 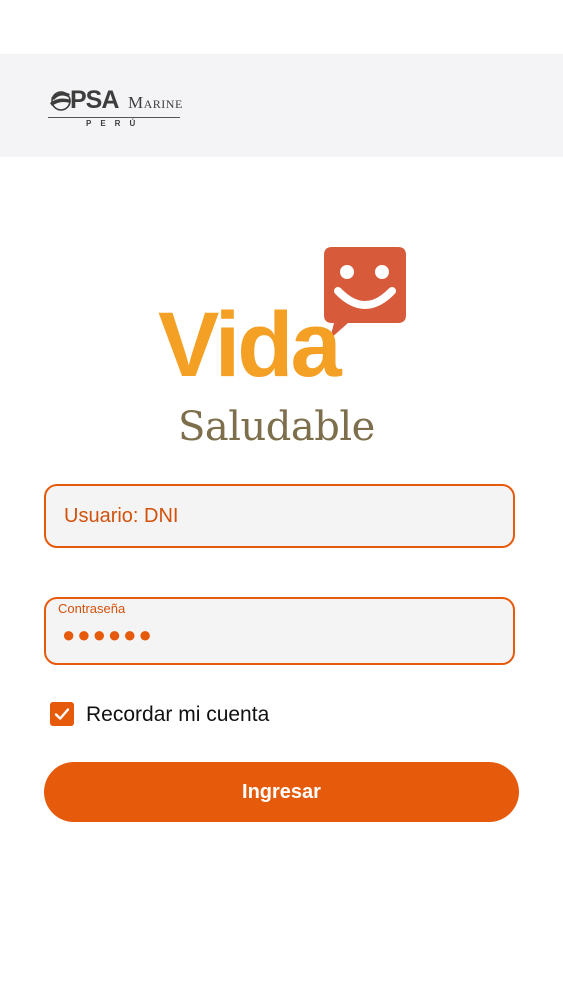 I want to click on login-button: Ingresar, so click(x=281, y=792).